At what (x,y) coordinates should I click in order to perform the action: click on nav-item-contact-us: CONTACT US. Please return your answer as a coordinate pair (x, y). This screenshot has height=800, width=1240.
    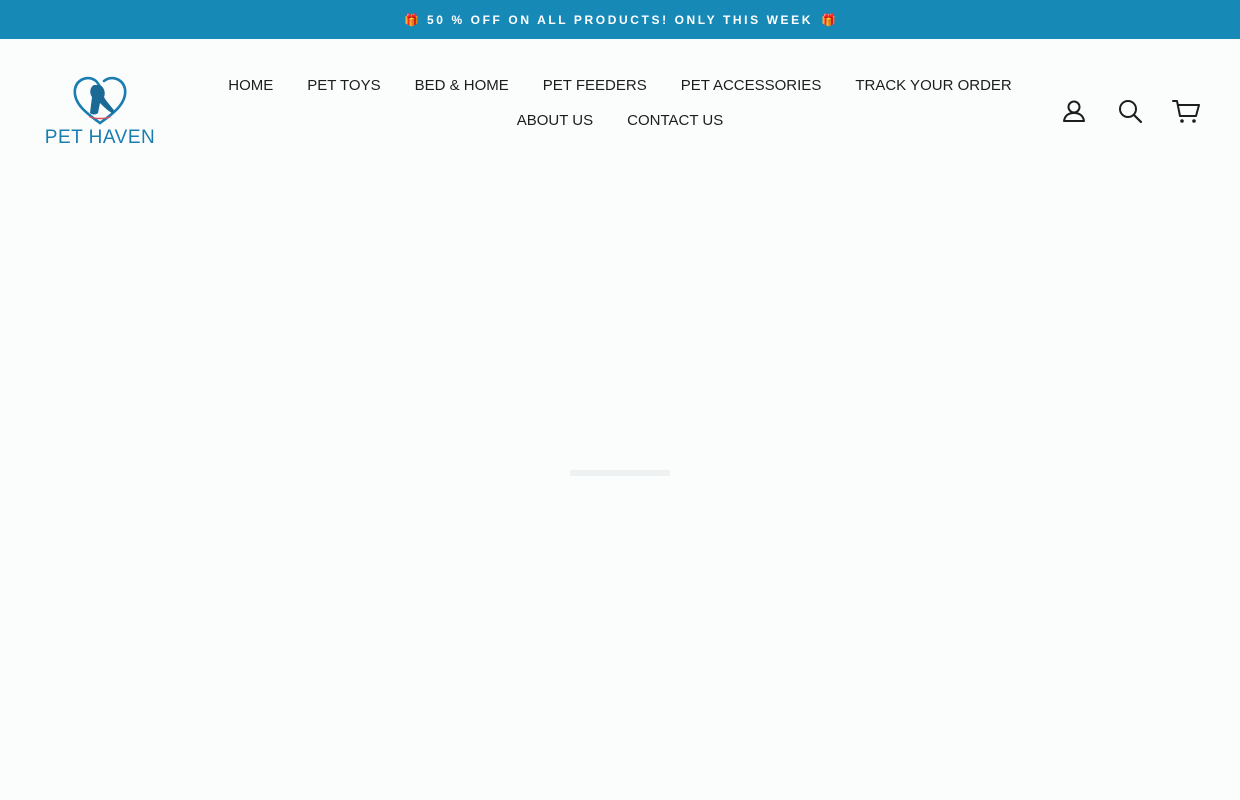
    Looking at the image, I should click on (675, 121).